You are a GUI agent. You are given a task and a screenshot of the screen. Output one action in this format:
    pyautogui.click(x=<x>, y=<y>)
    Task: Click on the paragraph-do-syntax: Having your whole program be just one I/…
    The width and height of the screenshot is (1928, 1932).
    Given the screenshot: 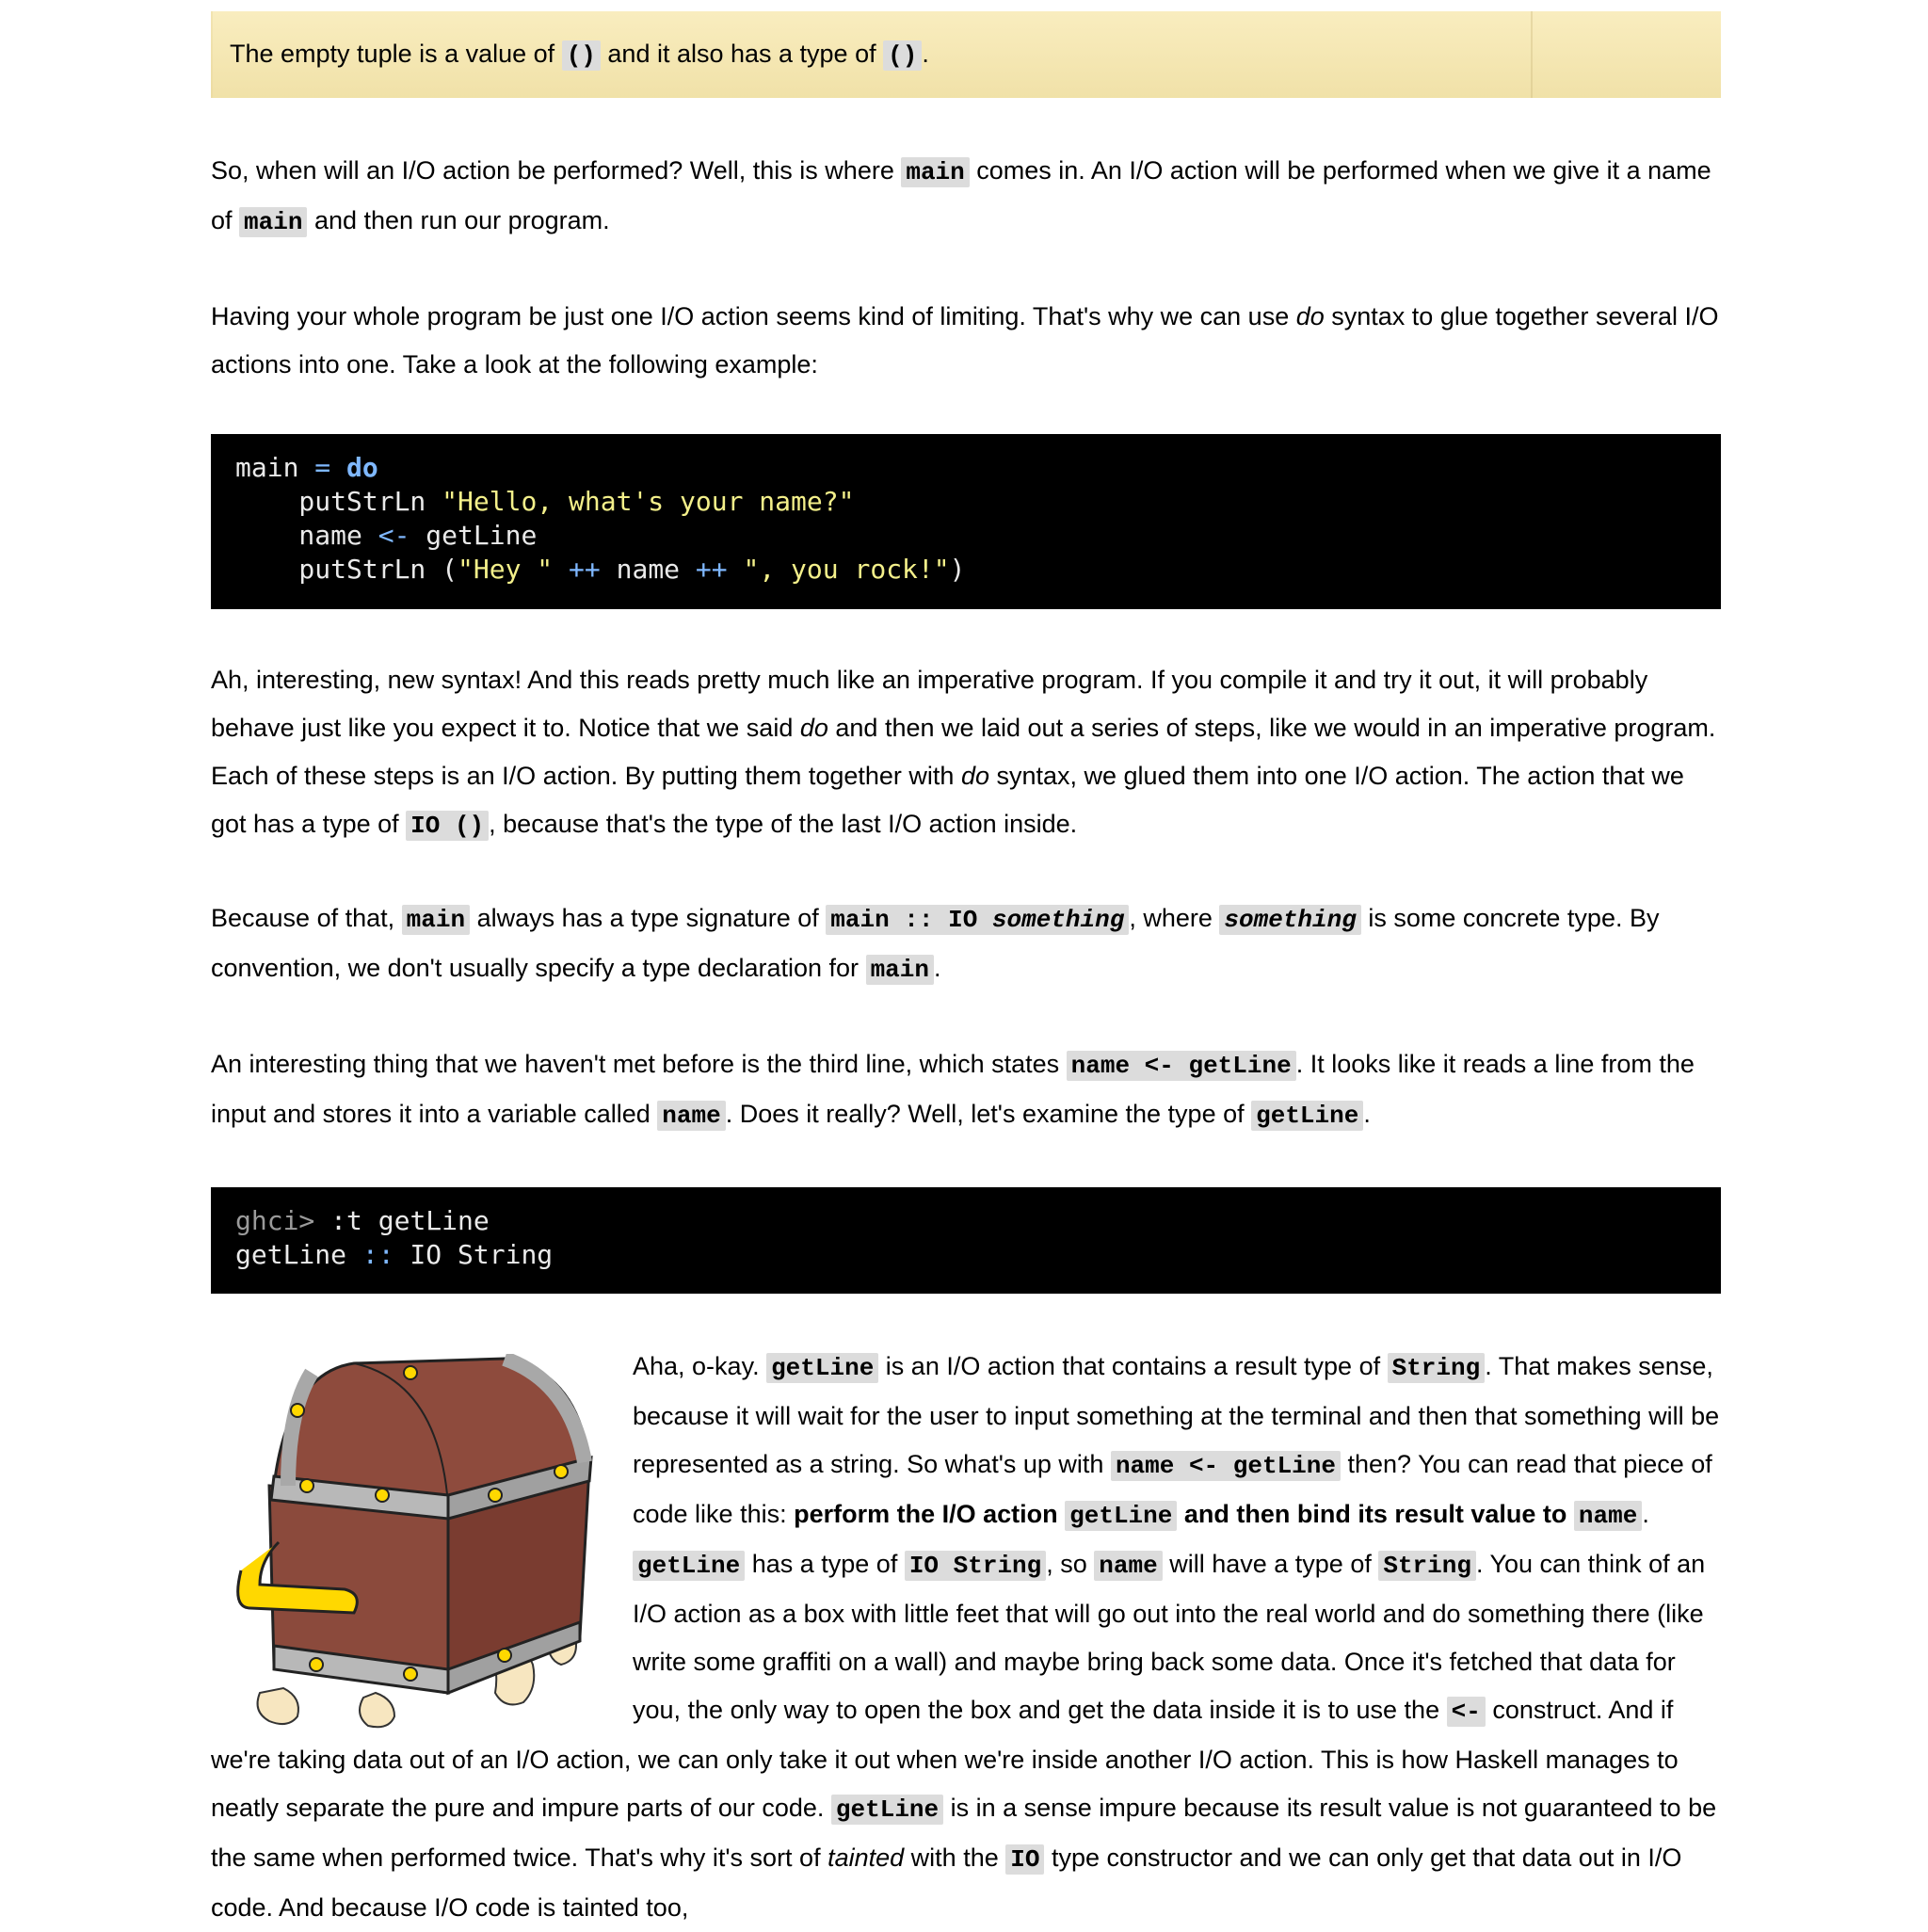 What is the action you would take?
    pyautogui.click(x=966, y=341)
    